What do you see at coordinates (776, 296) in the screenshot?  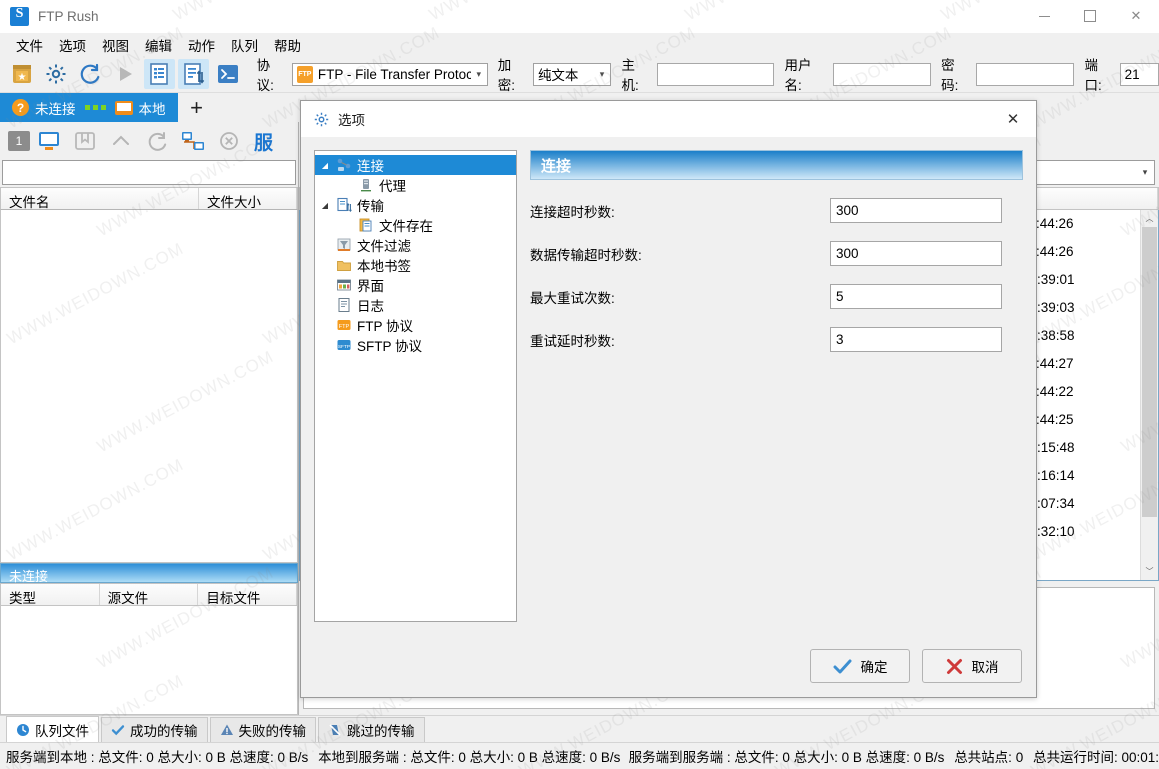 I see `field-row-2: 最大重试次数: 5` at bounding box center [776, 296].